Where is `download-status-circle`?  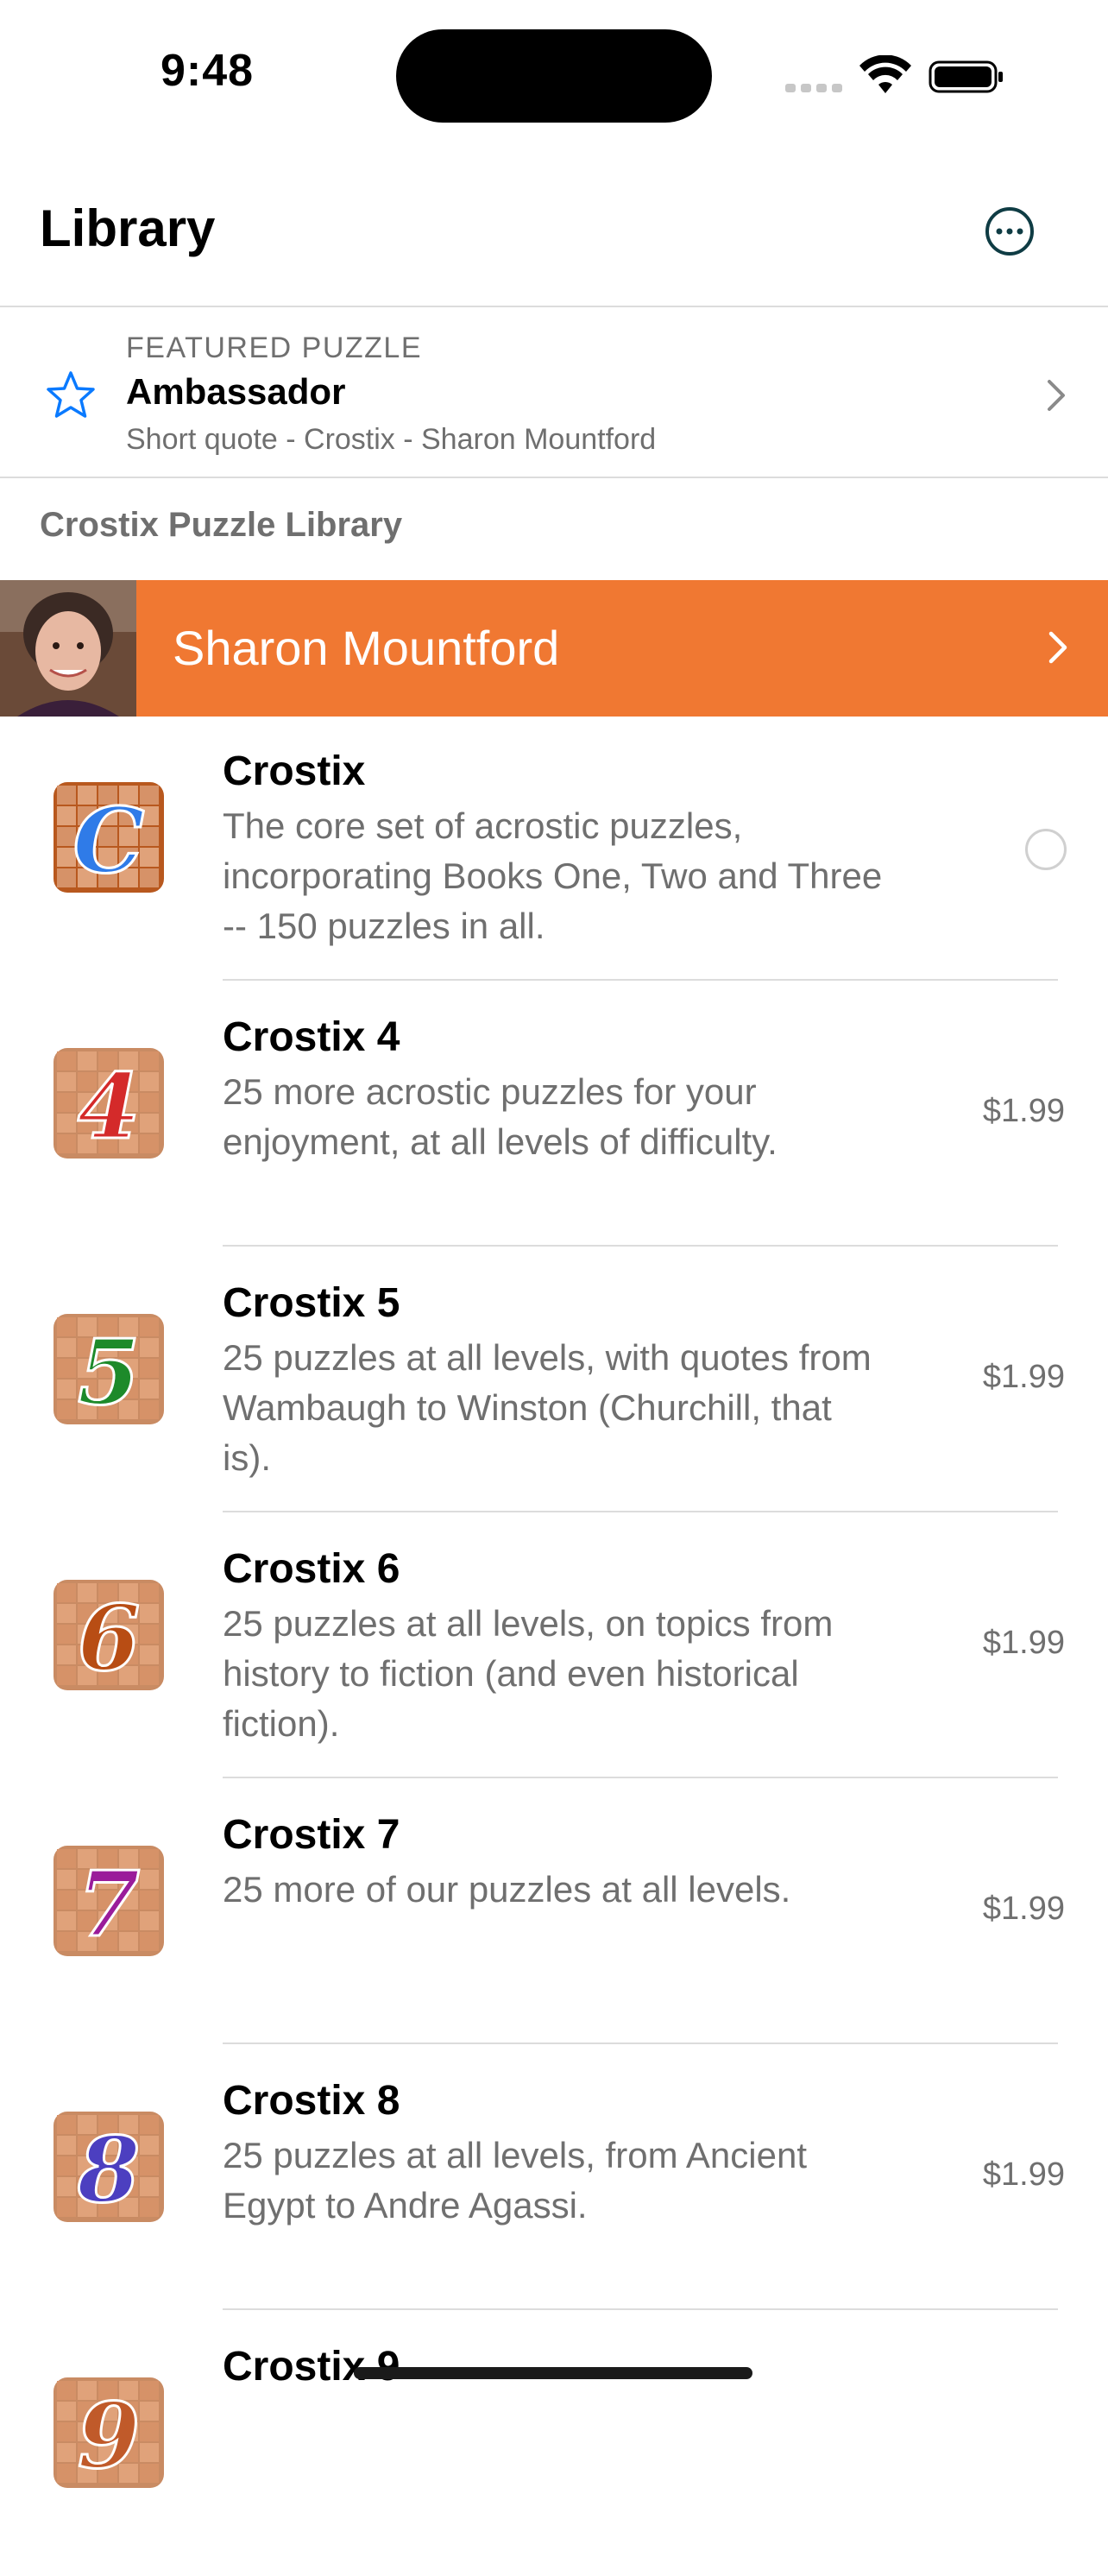 download-status-circle is located at coordinates (1046, 849).